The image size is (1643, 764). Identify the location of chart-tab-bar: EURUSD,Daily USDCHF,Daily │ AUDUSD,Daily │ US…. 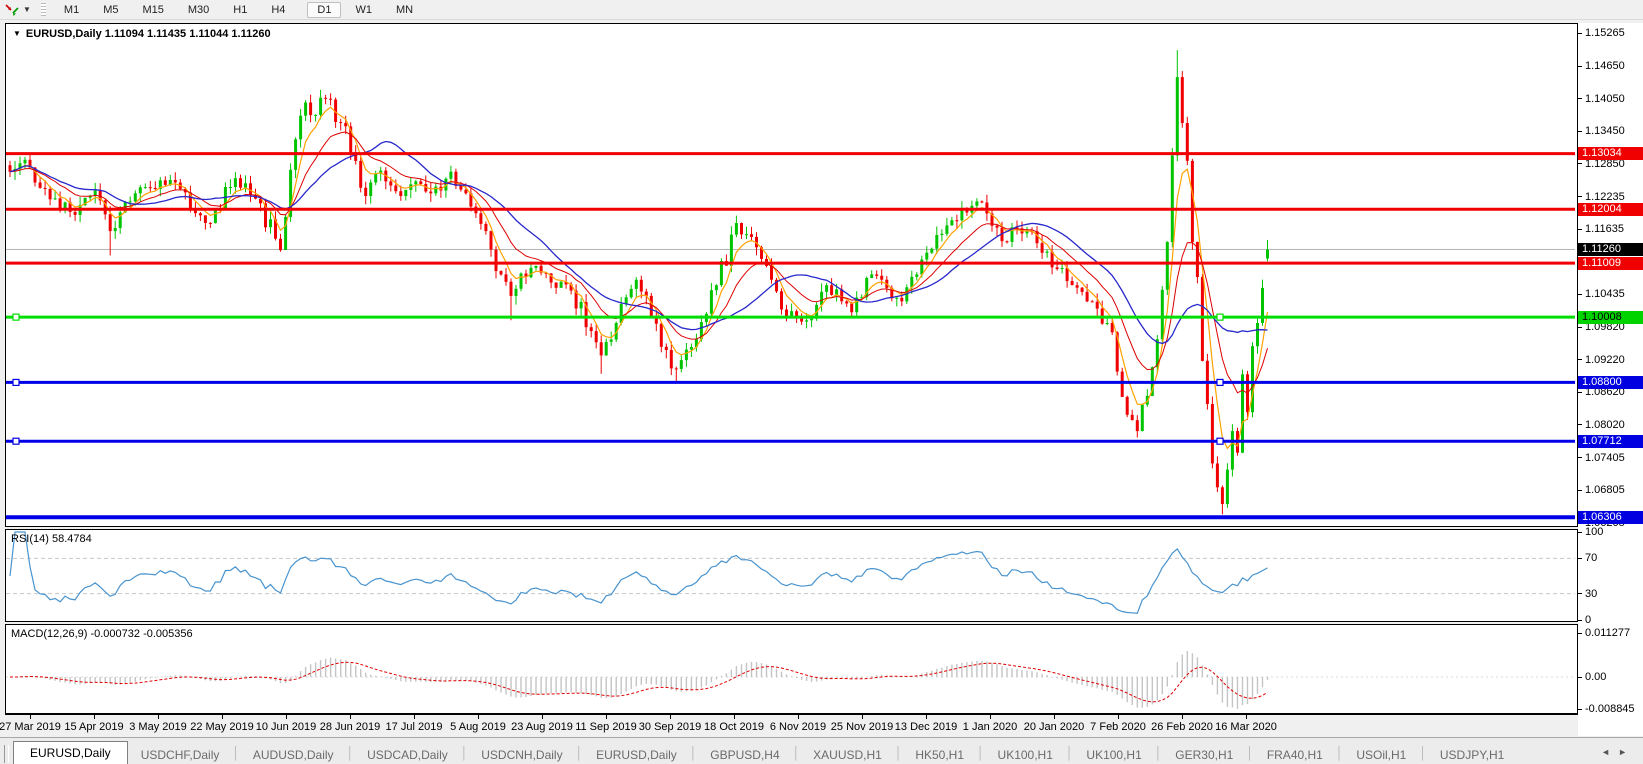
(821, 750).